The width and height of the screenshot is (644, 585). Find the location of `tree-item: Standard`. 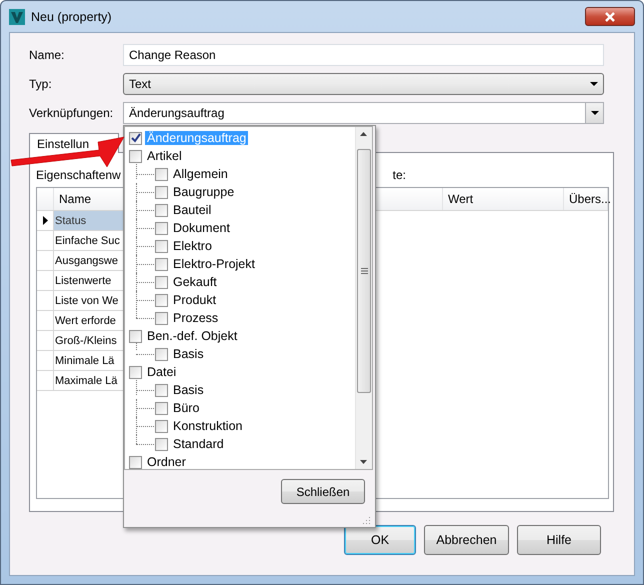

tree-item: Standard is located at coordinates (198, 444).